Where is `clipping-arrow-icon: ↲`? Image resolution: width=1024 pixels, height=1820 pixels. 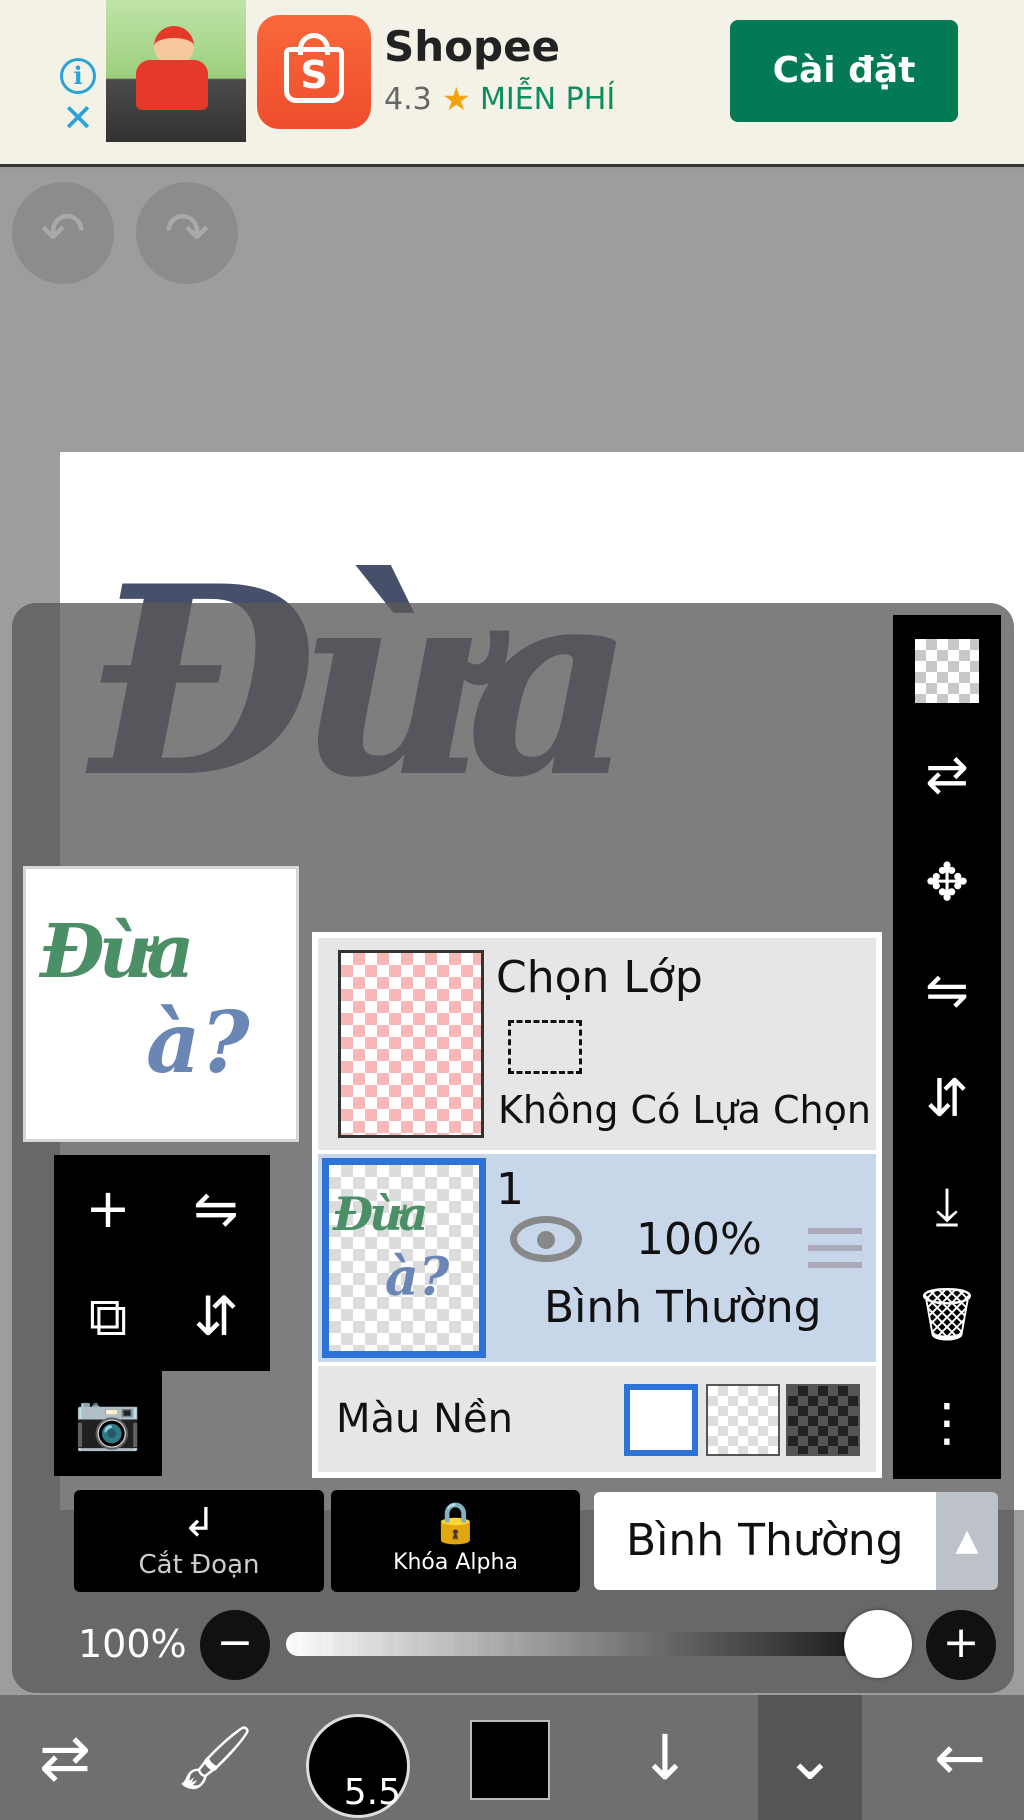
clipping-arrow-icon: ↲ is located at coordinates (199, 1523).